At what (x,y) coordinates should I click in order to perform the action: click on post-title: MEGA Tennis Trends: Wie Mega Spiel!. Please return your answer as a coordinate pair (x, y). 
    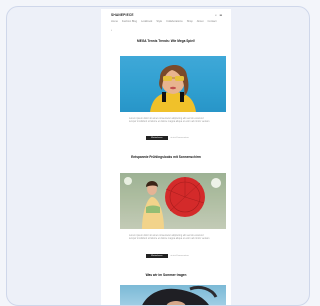
    Looking at the image, I should click on (166, 41).